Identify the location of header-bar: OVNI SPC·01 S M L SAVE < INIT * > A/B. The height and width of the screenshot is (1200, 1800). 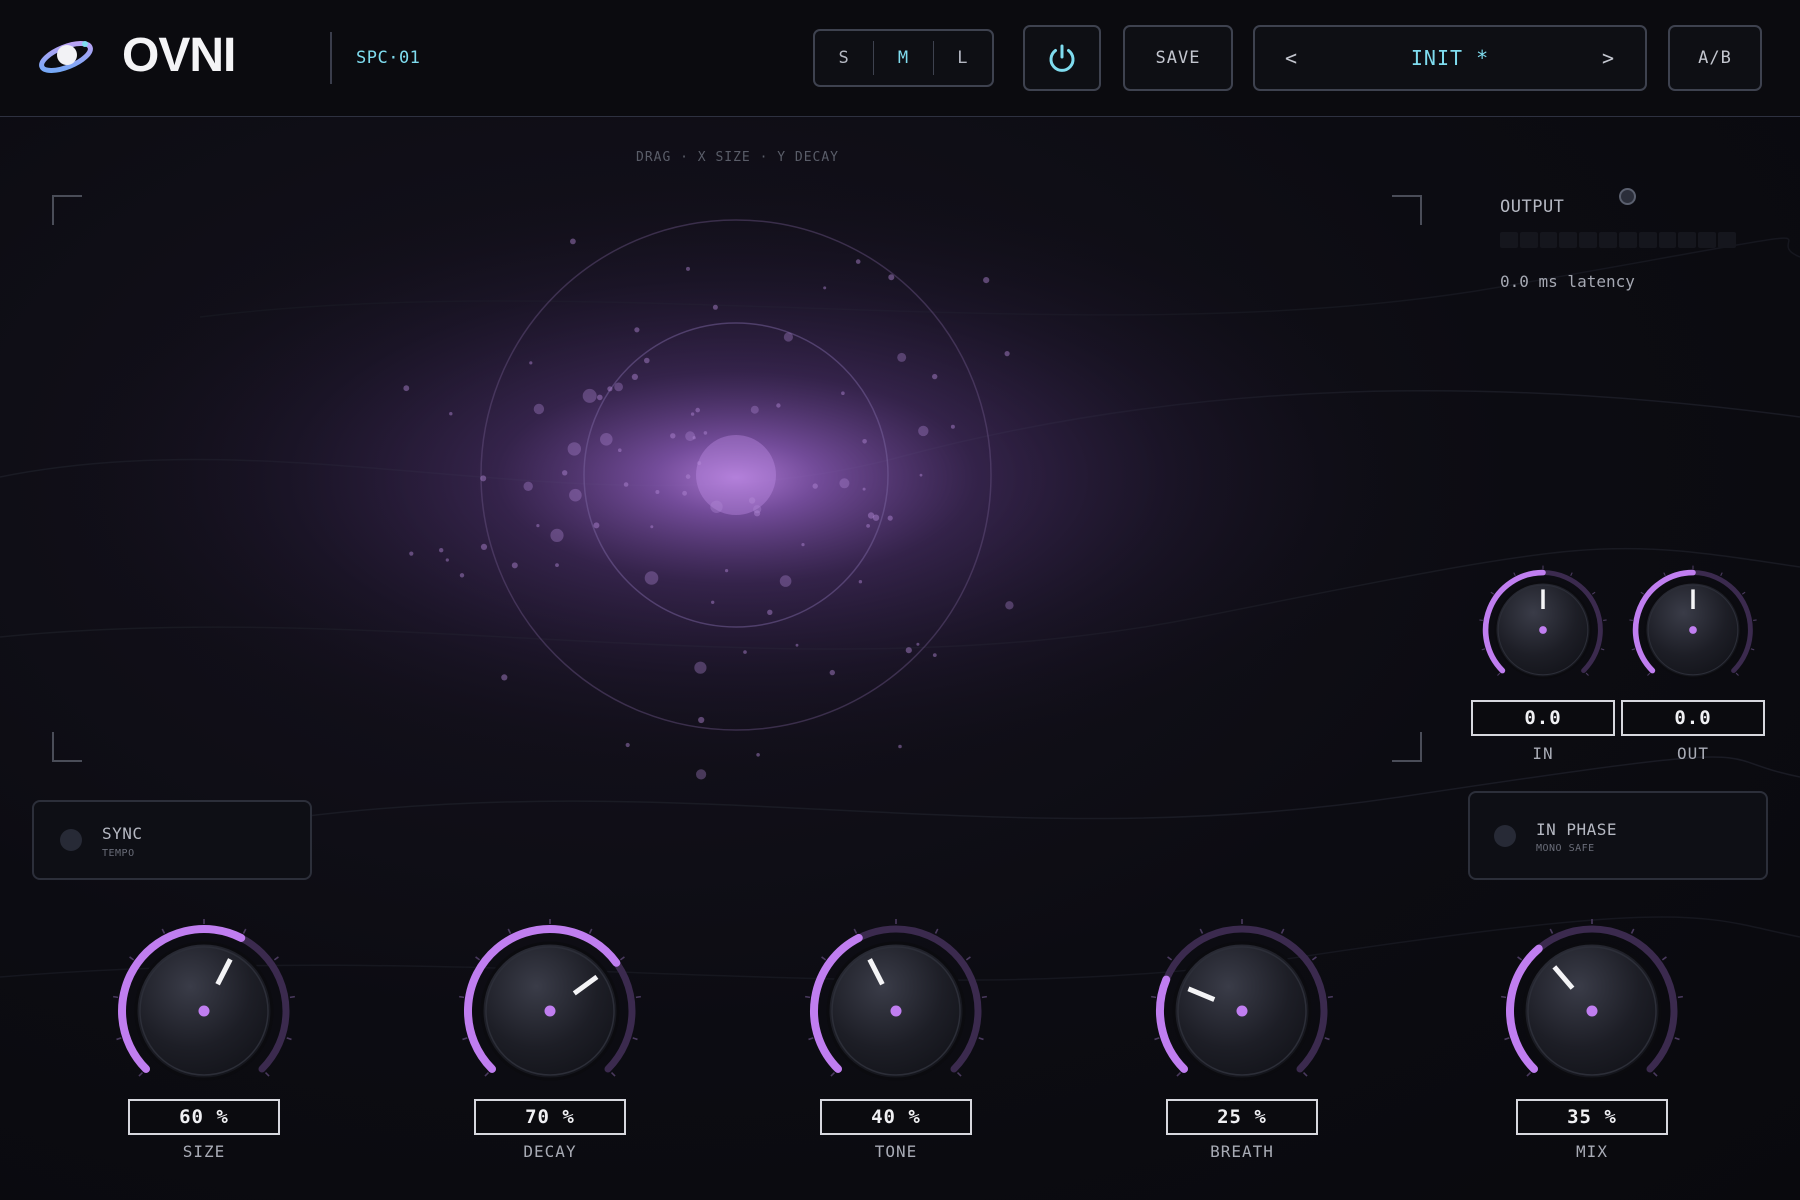
(900, 58).